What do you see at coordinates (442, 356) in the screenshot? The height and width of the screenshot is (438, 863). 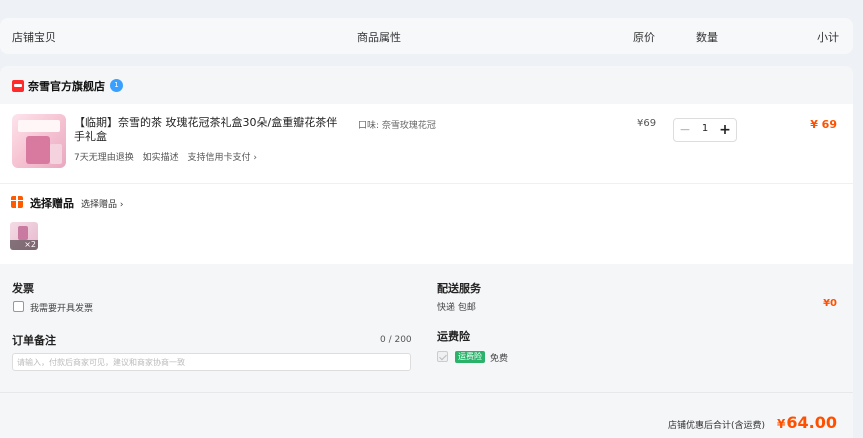 I see `insurance-checkbox` at bounding box center [442, 356].